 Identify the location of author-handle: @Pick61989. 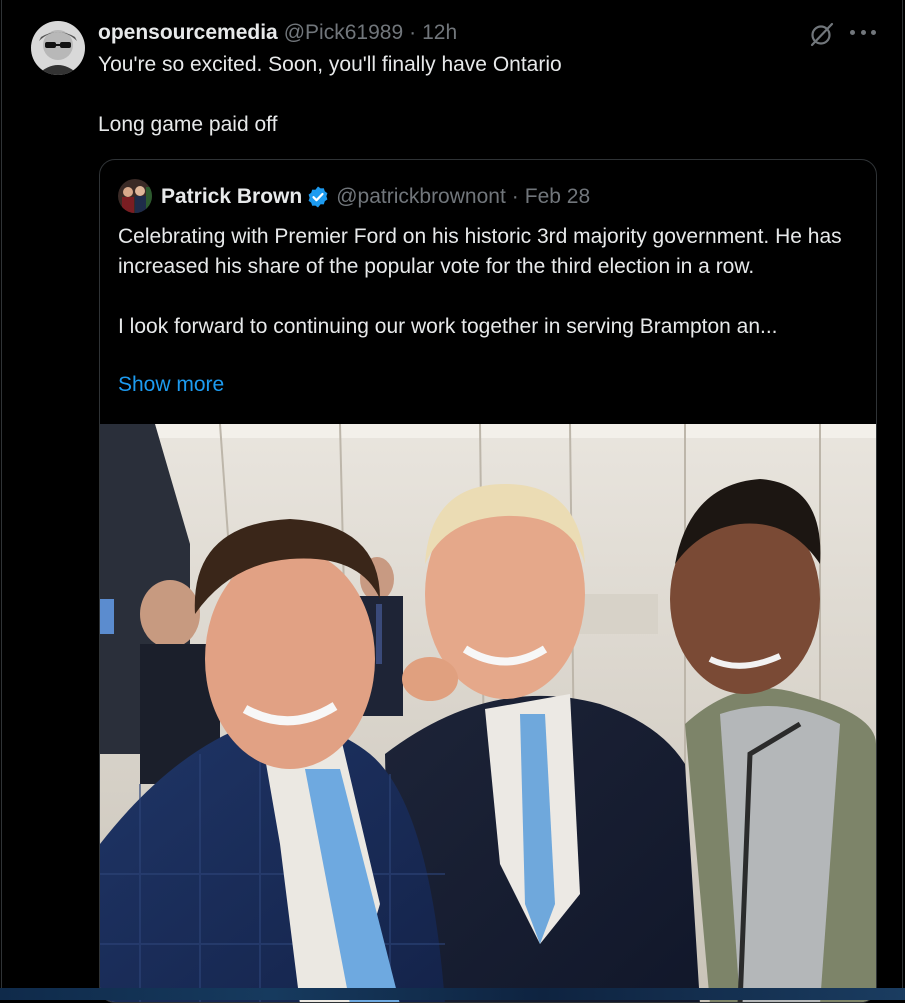
(343, 33).